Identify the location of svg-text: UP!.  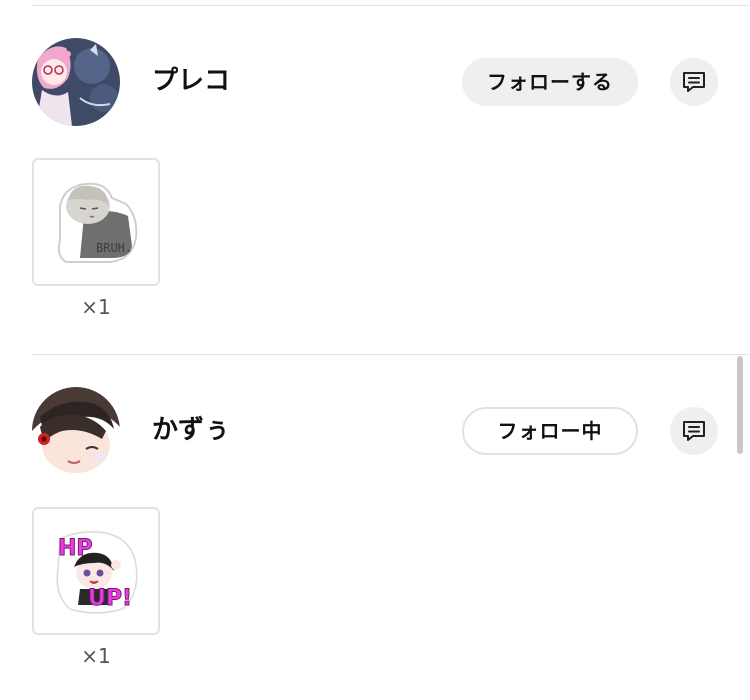
(110, 598).